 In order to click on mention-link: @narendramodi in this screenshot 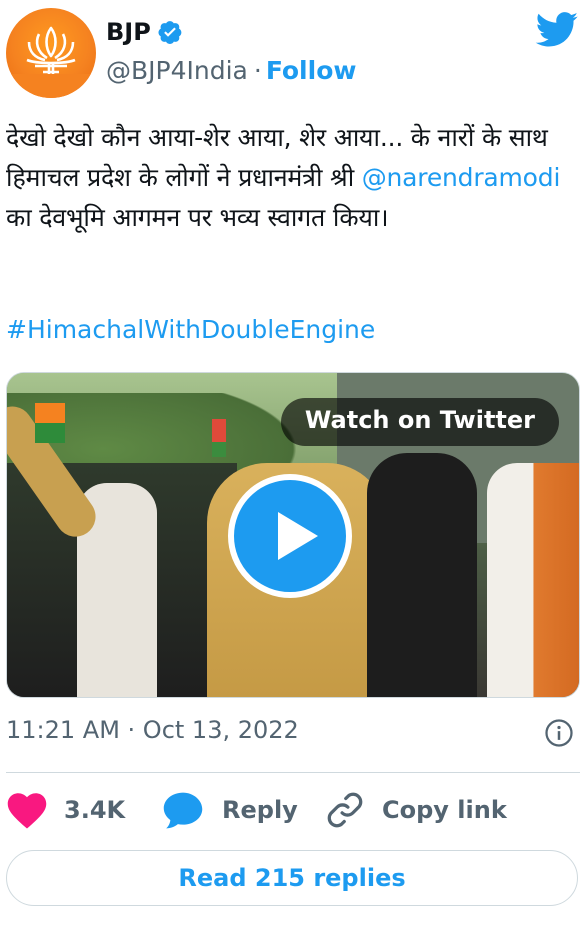, I will do `click(461, 177)`.